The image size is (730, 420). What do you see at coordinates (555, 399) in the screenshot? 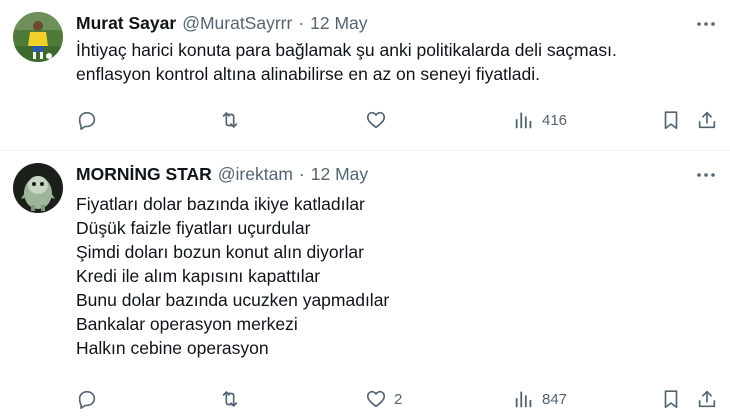
I see `views-count: 847` at bounding box center [555, 399].